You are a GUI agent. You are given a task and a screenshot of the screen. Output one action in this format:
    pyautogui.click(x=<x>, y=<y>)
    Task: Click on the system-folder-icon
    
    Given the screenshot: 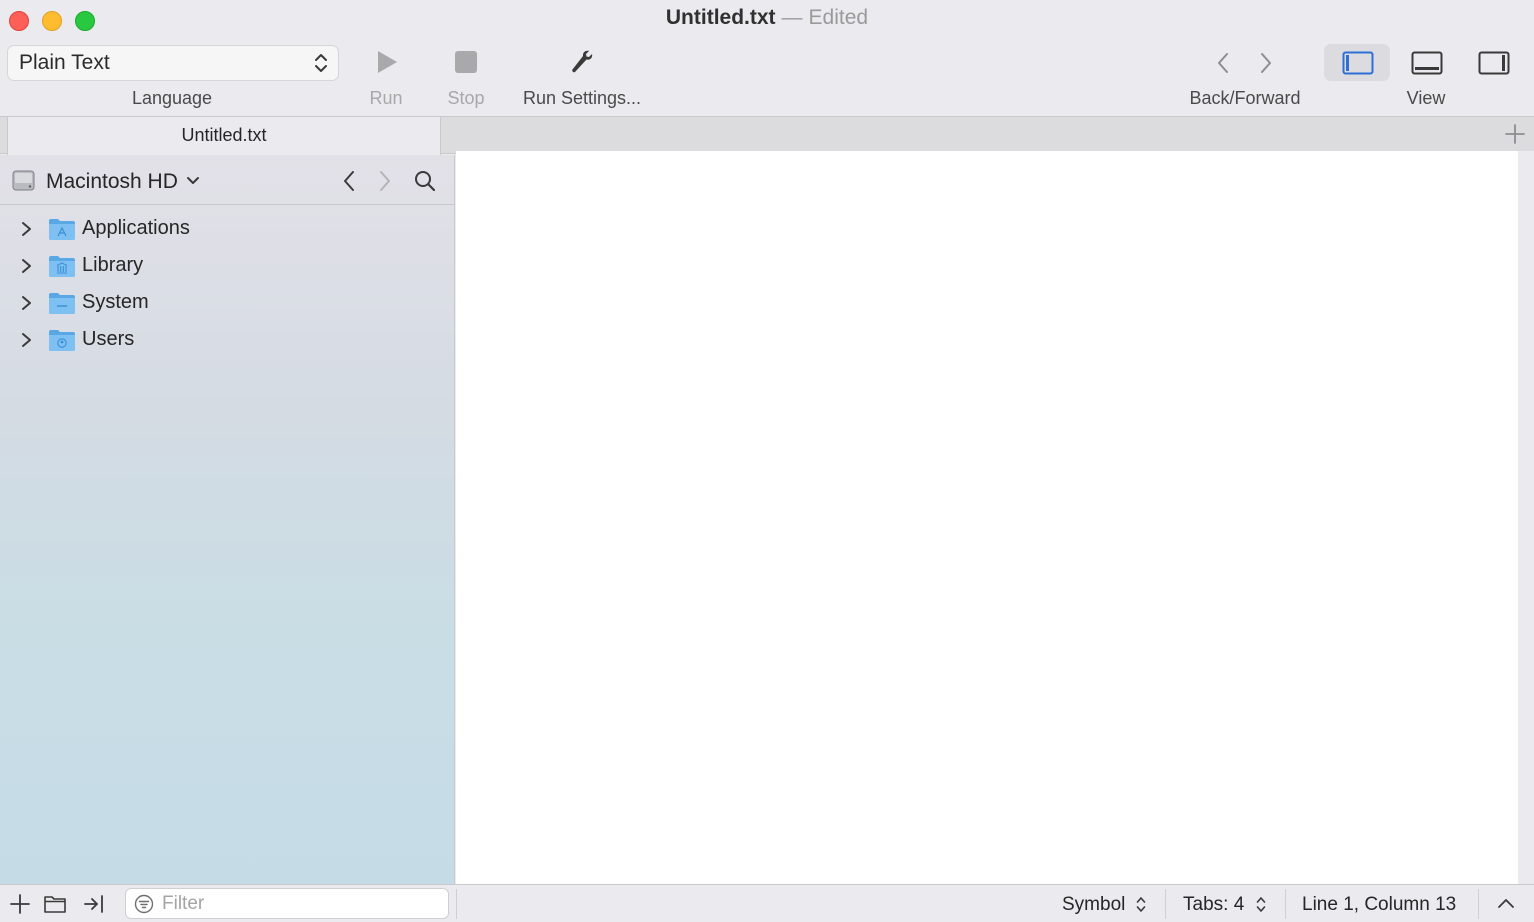 What is the action you would take?
    pyautogui.click(x=62, y=303)
    